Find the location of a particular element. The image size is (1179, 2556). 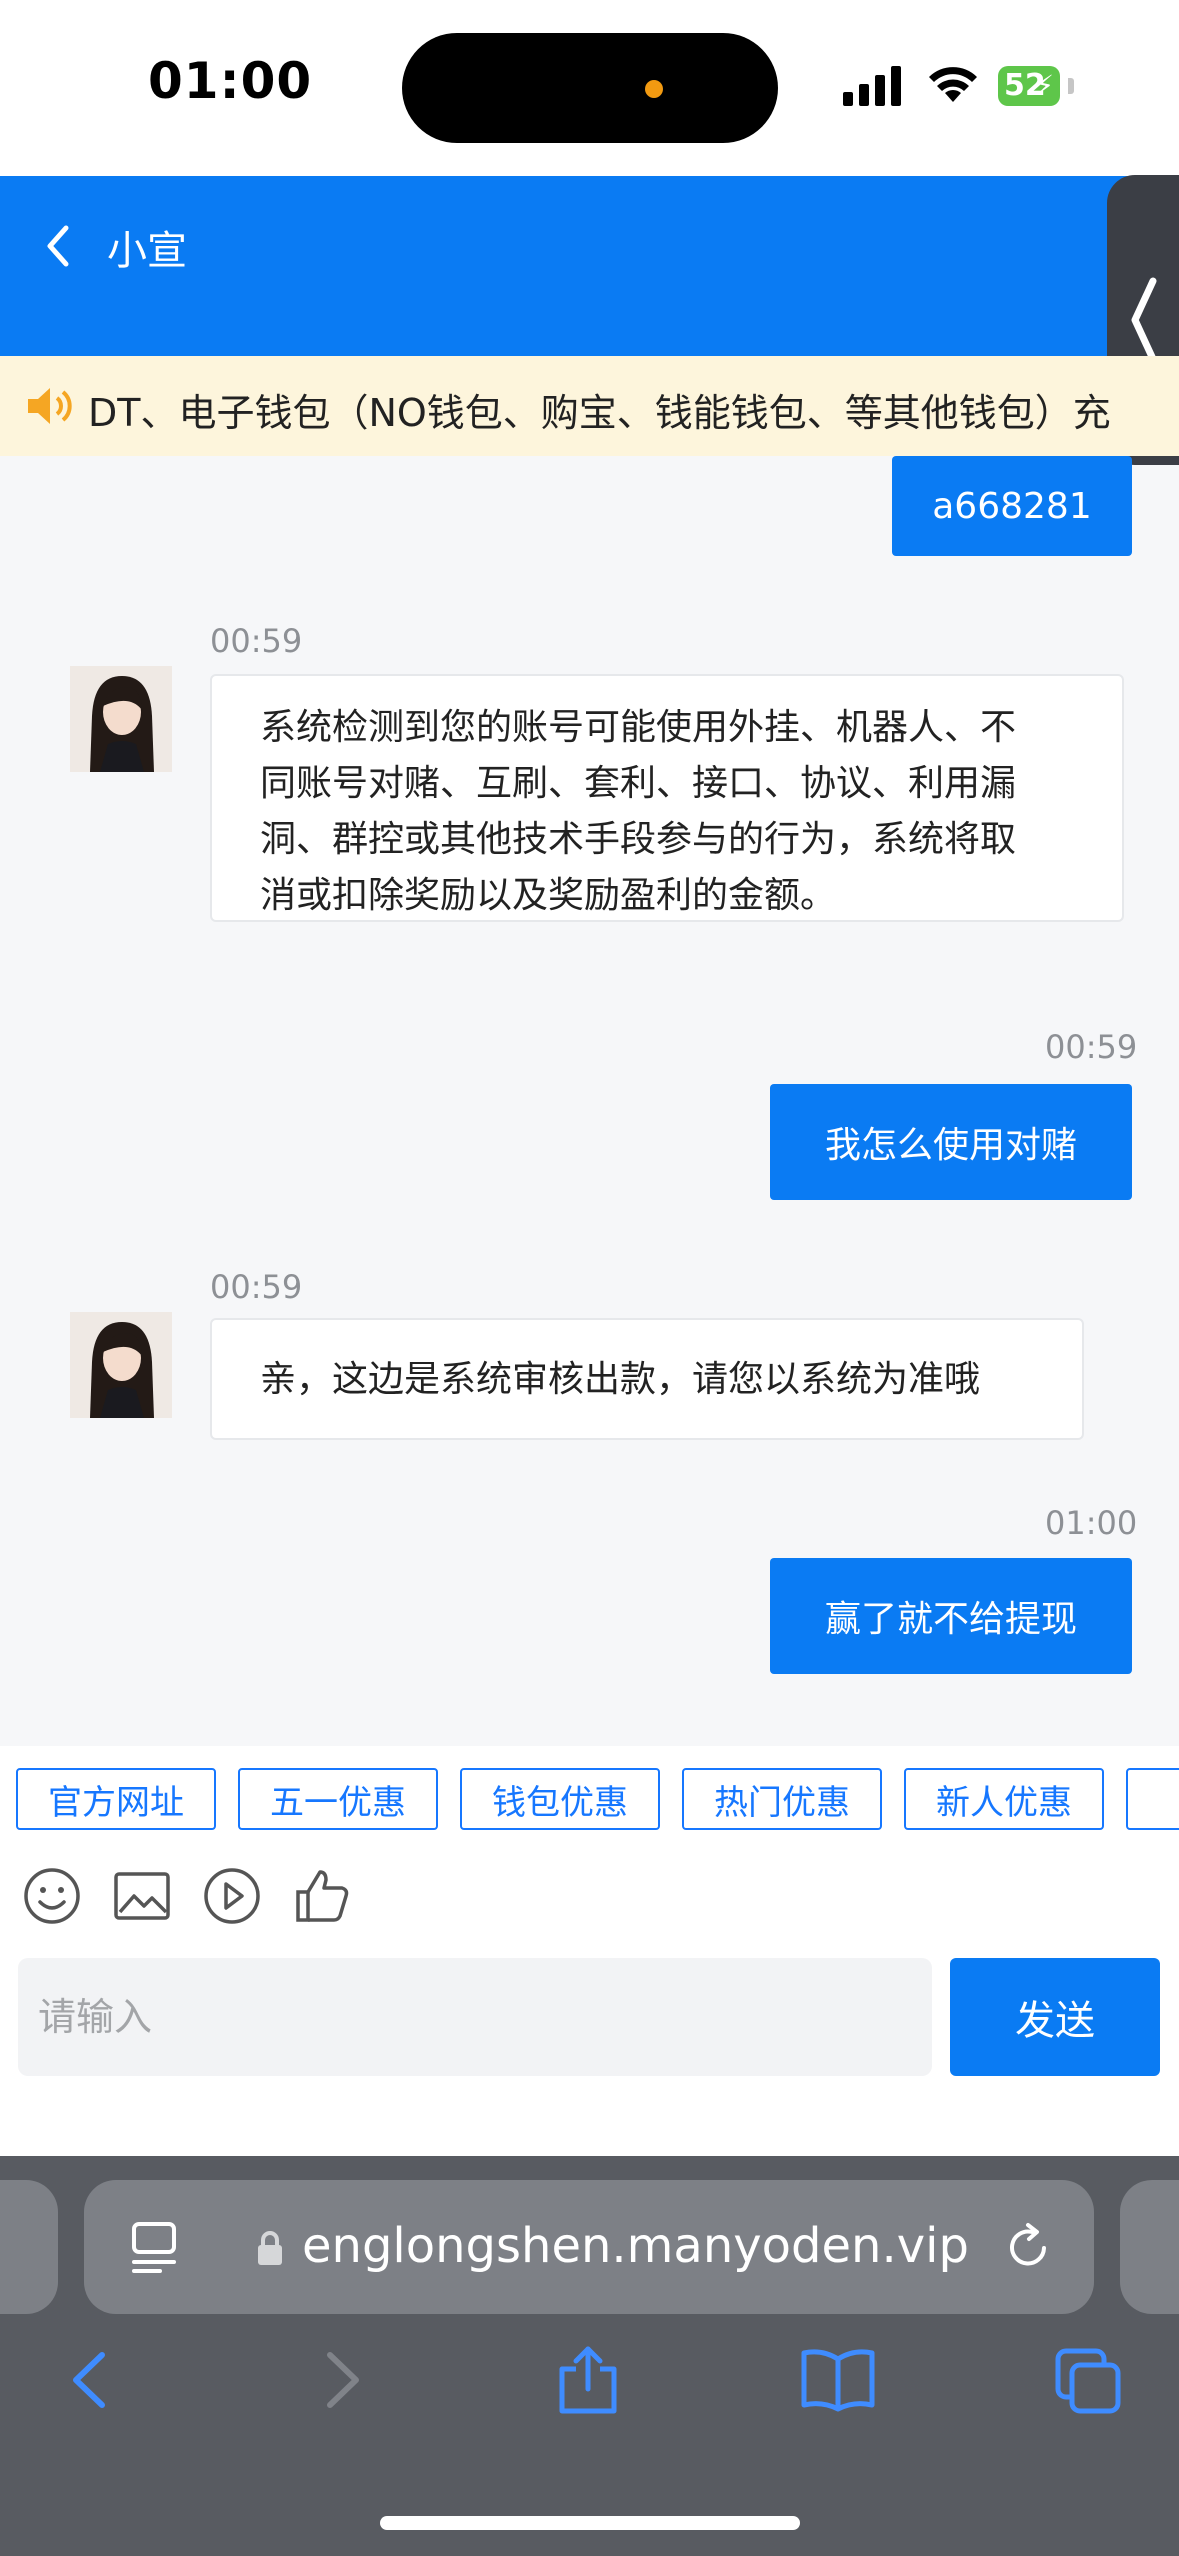

next-tab-peek is located at coordinates (1149, 2247).